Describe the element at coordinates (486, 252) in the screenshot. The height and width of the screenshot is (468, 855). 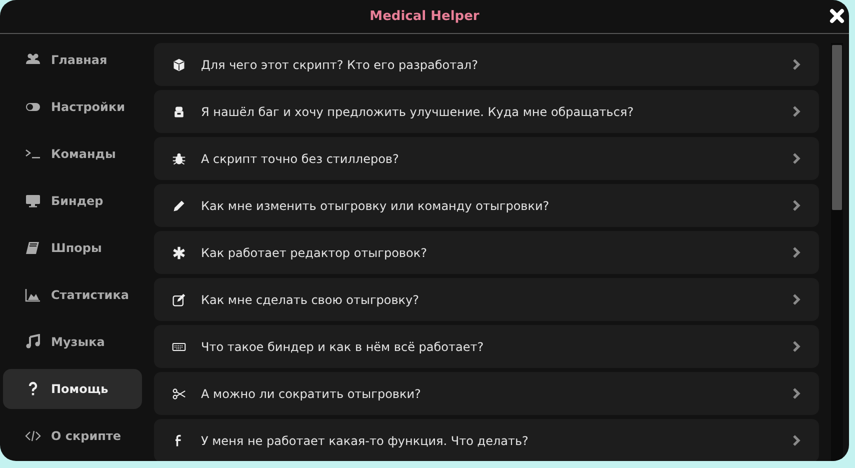
I see `faq-item: Как работает редактор отыгровок?` at that location.